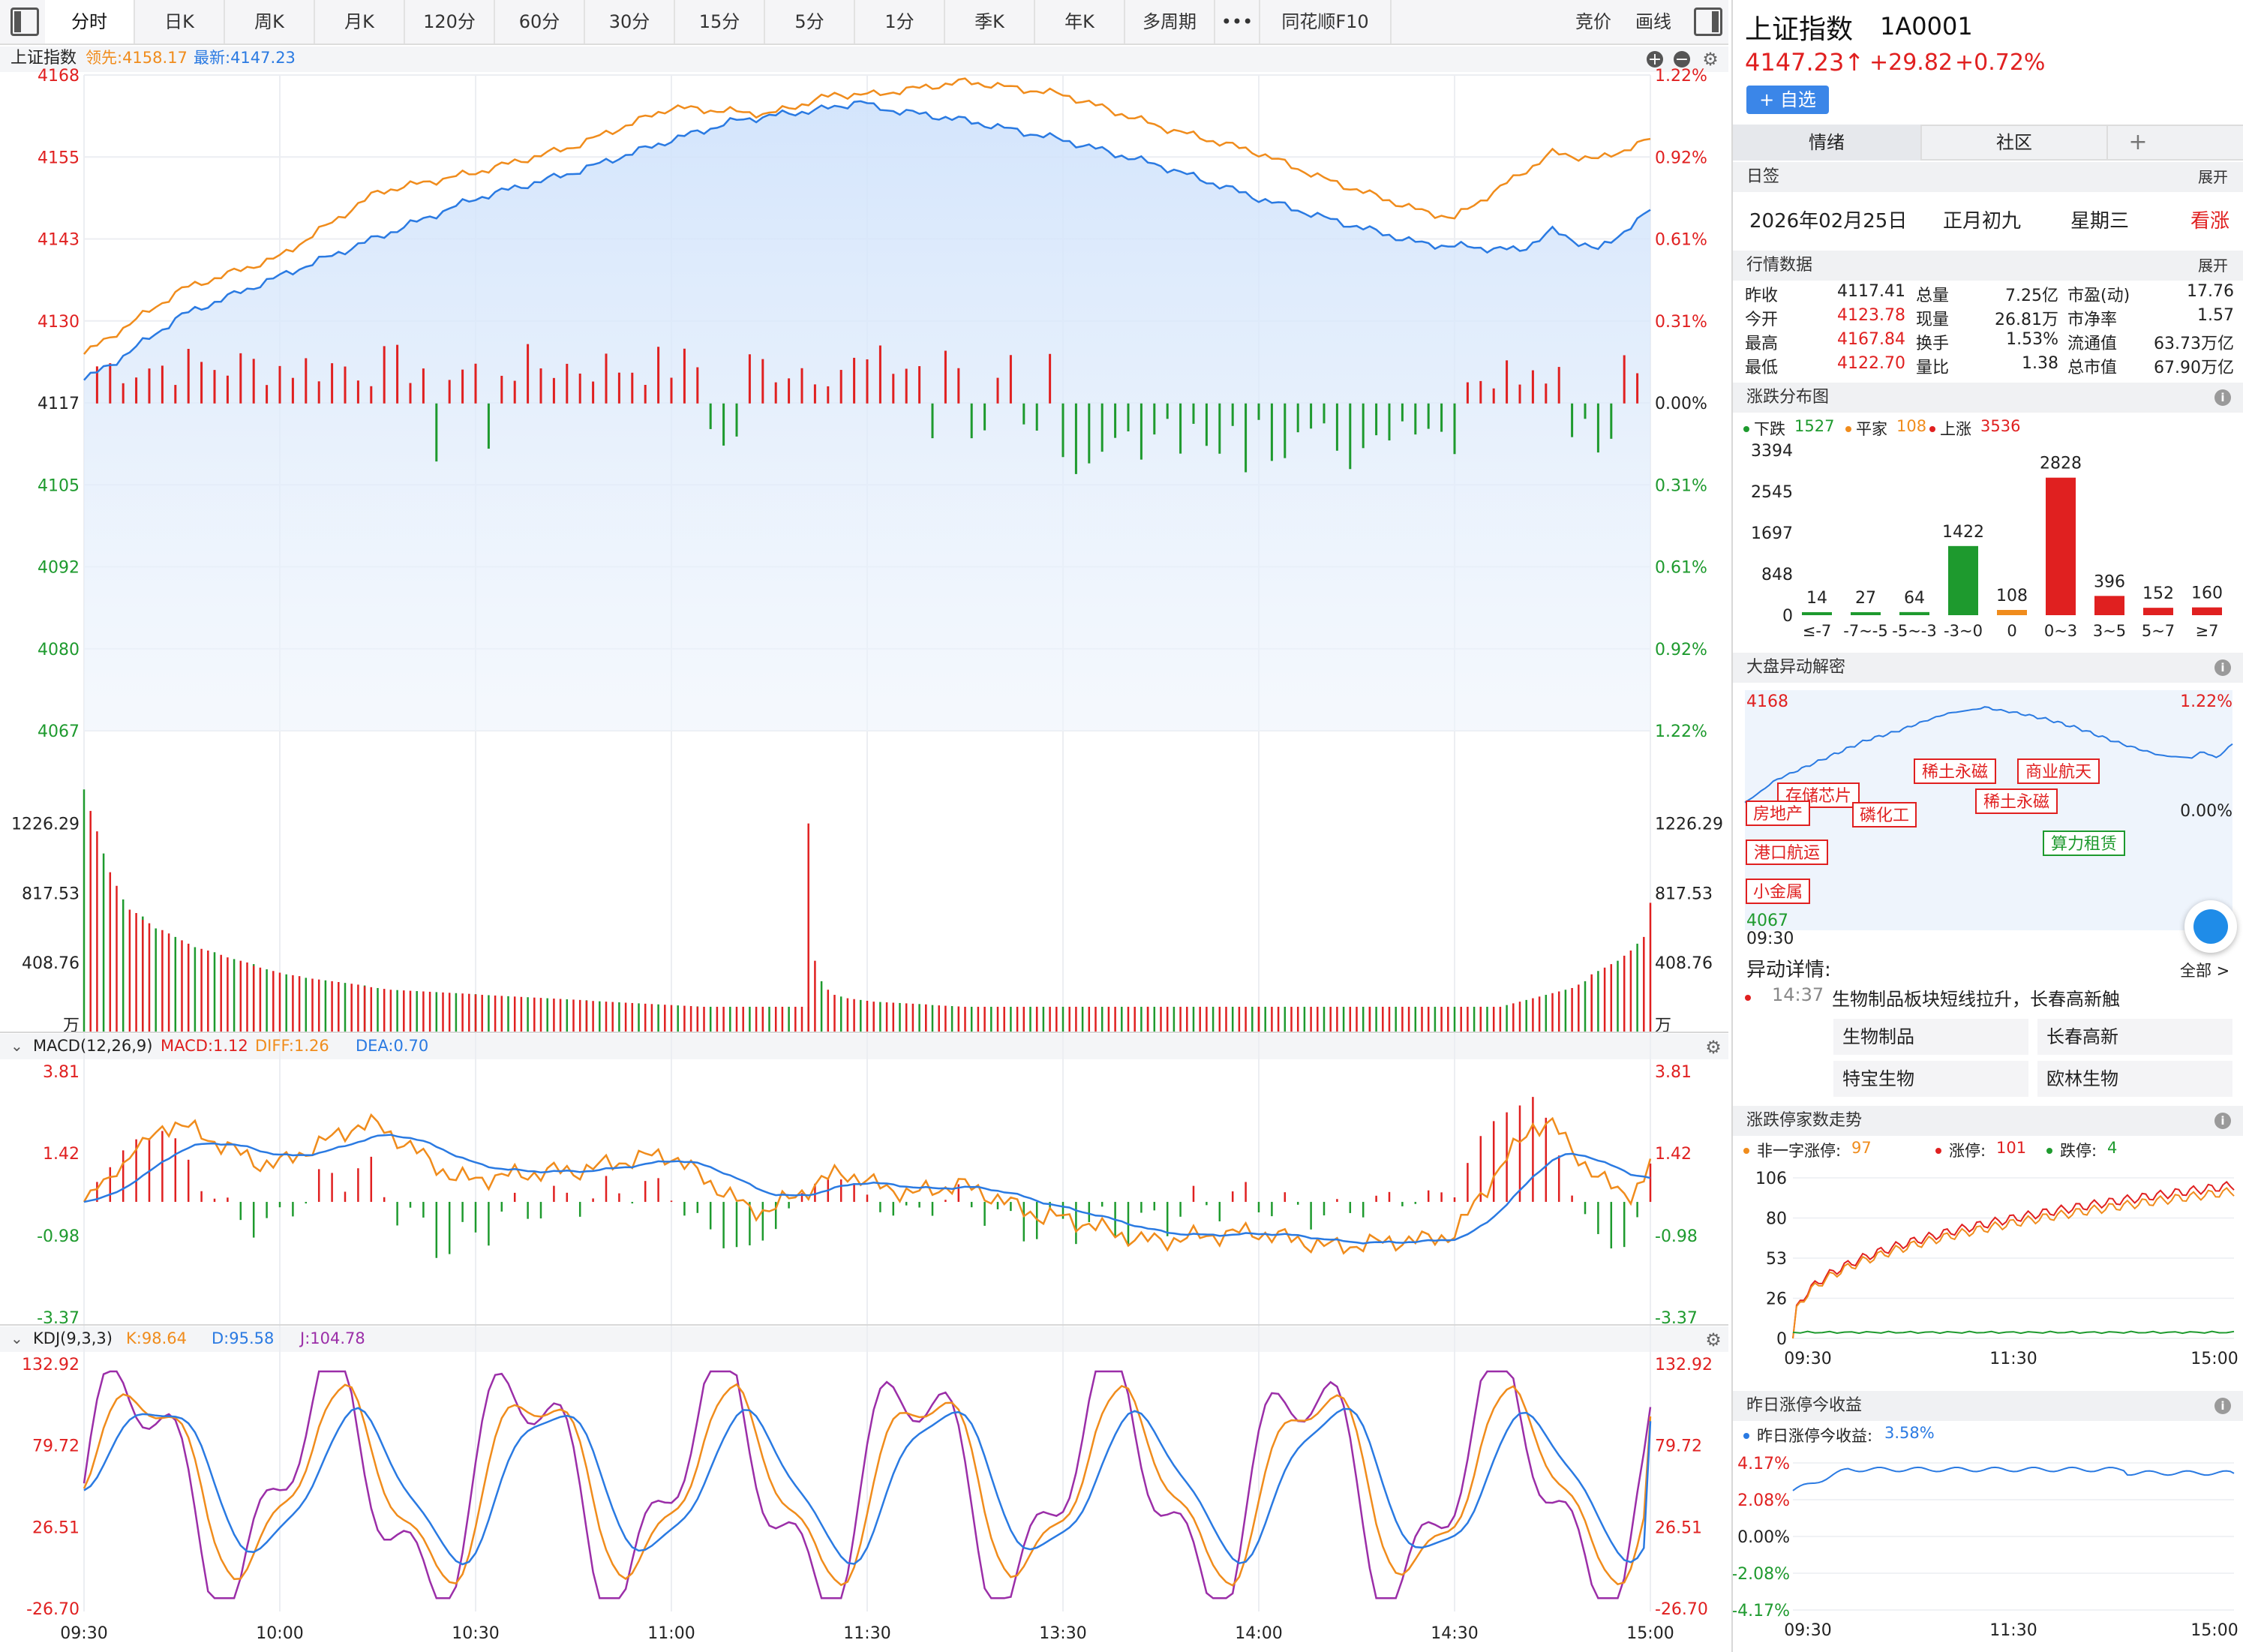 The height and width of the screenshot is (1652, 2243). I want to click on kdj-title: KDJ(9,3,3), so click(73, 1338).